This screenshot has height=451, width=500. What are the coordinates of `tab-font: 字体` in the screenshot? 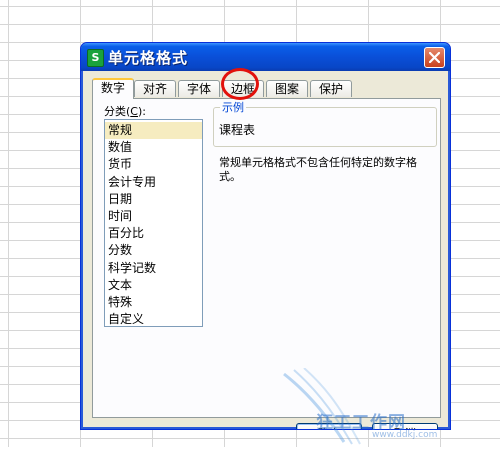 It's located at (199, 88).